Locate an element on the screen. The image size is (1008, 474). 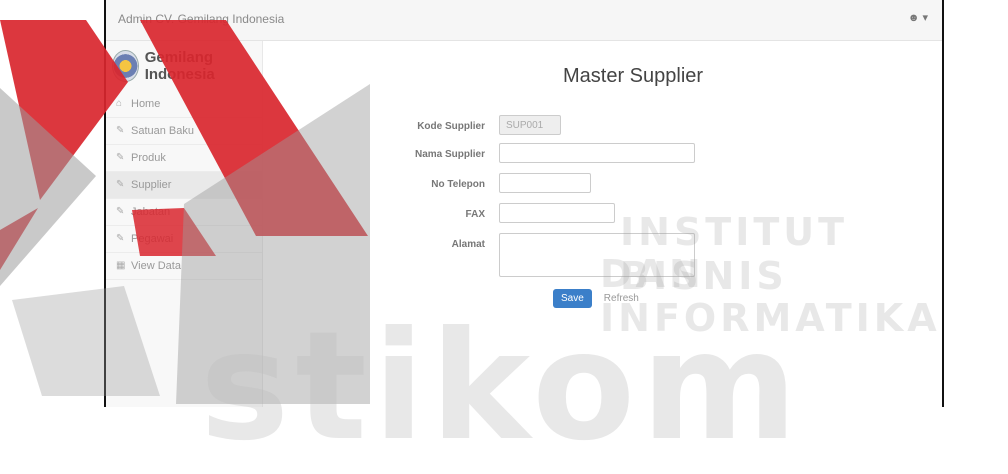
sidebar-item-label: Satuan Baku is located at coordinates (162, 131).